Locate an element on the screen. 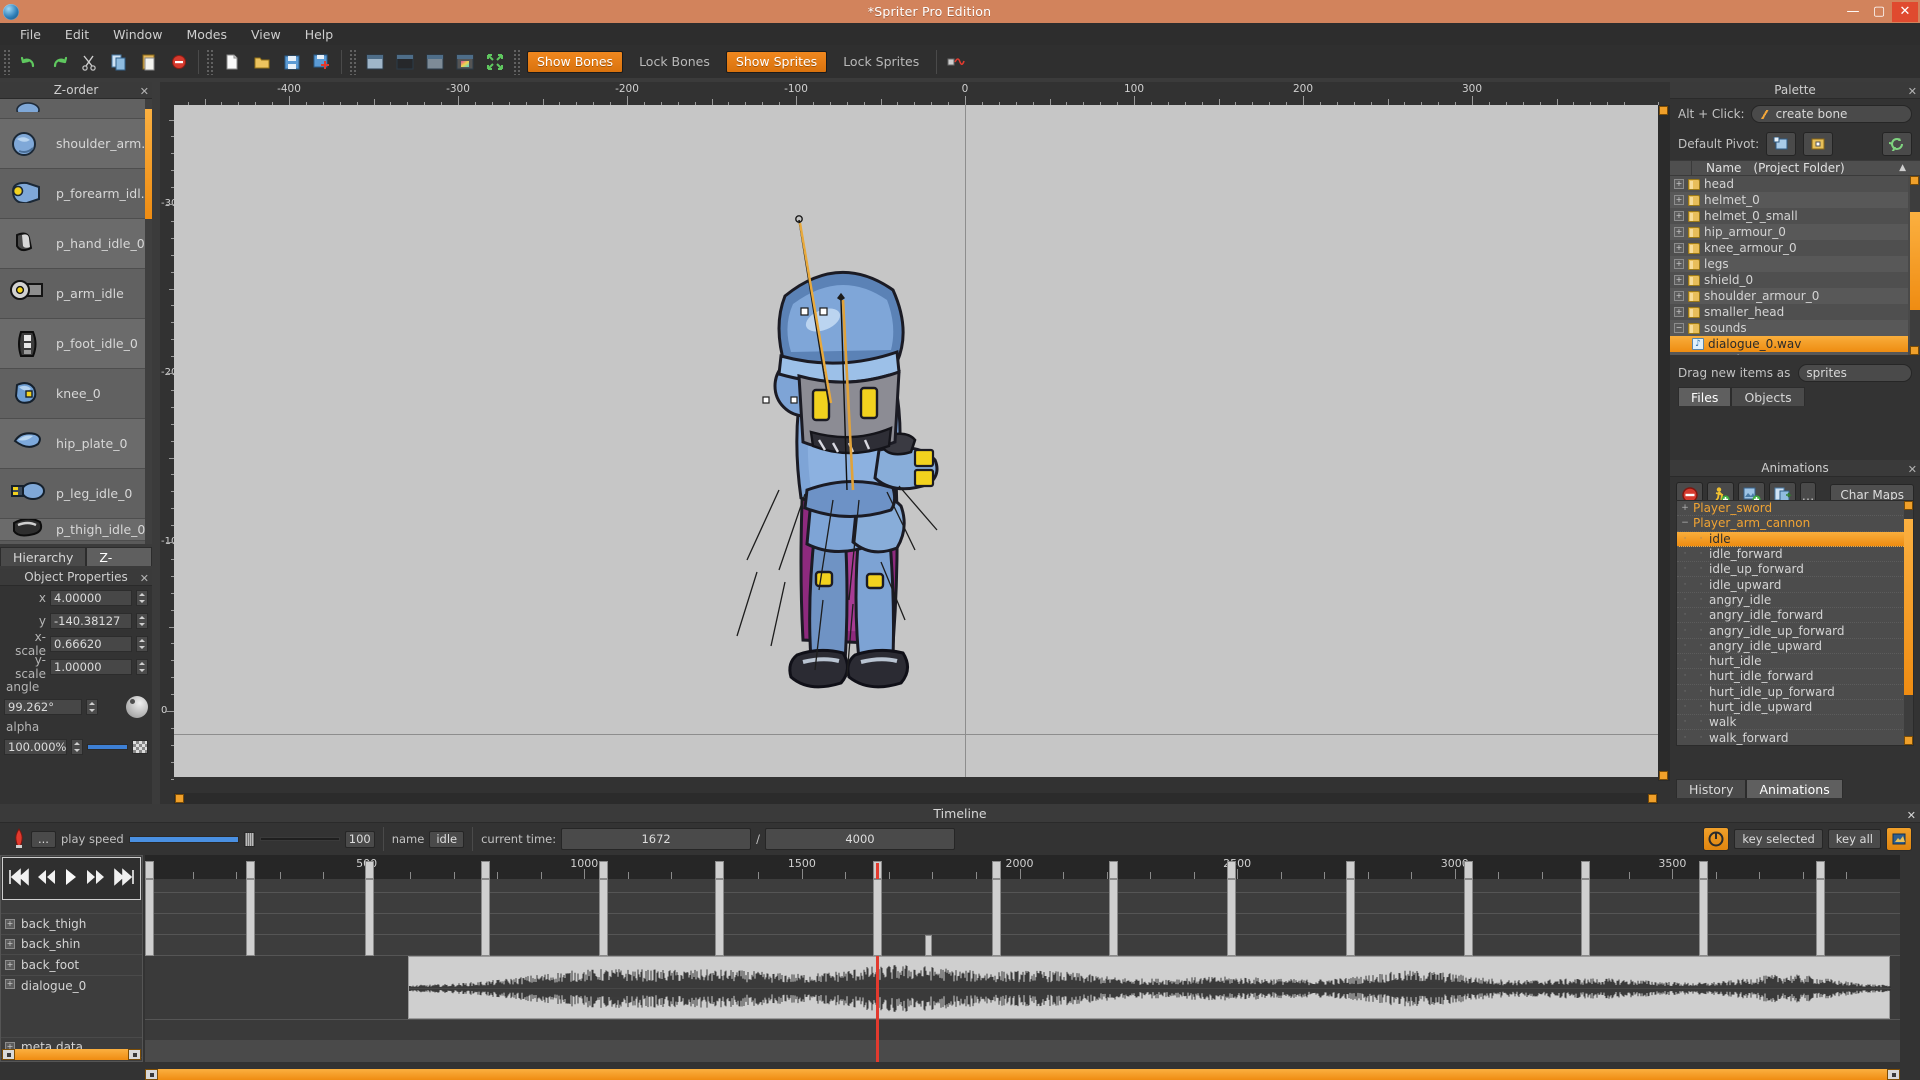  window-mode-3-icon is located at coordinates (435, 62).